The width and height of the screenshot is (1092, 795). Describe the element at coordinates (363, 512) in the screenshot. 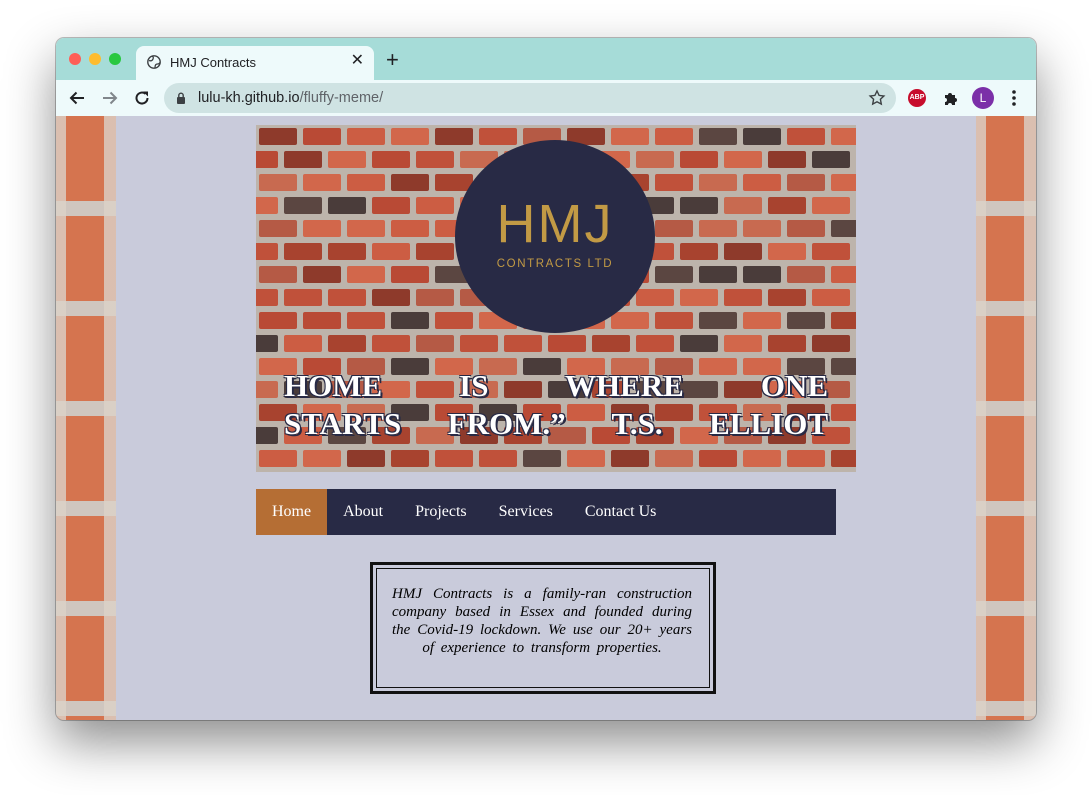

I see `nav-about: About` at that location.